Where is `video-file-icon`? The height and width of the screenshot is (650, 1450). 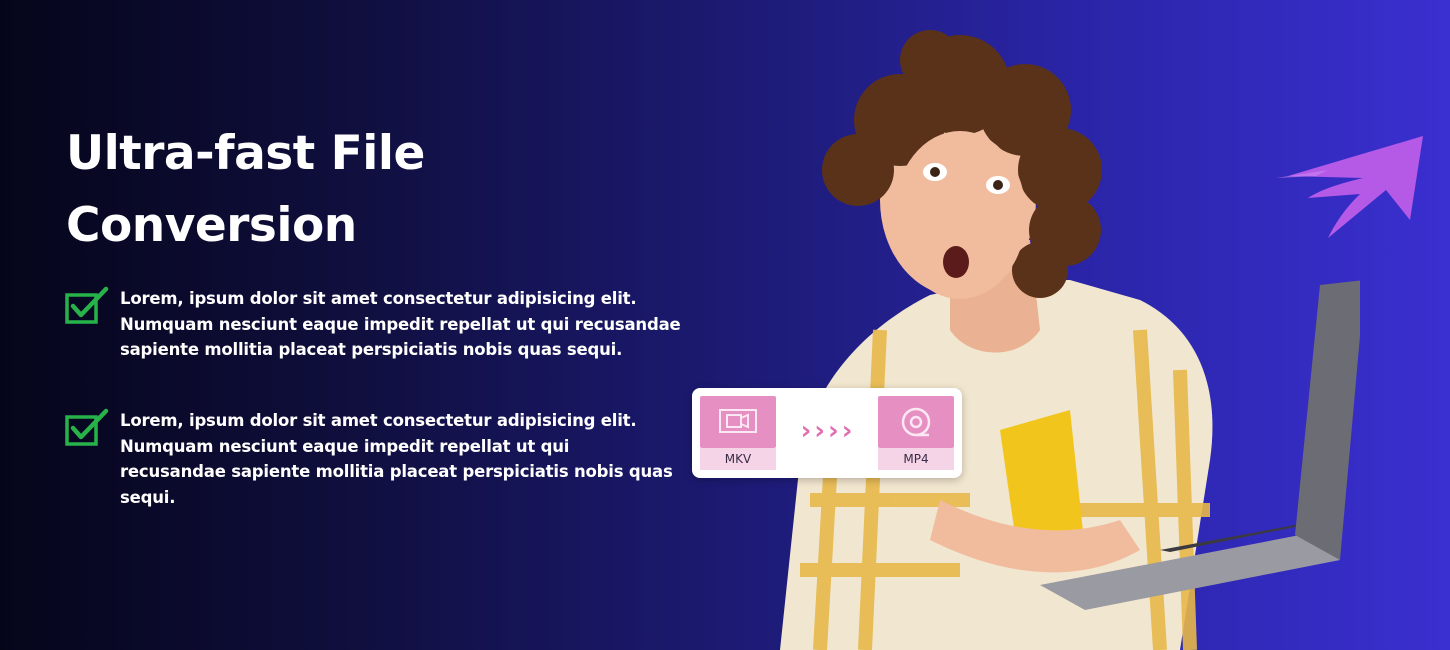 video-file-icon is located at coordinates (738, 421).